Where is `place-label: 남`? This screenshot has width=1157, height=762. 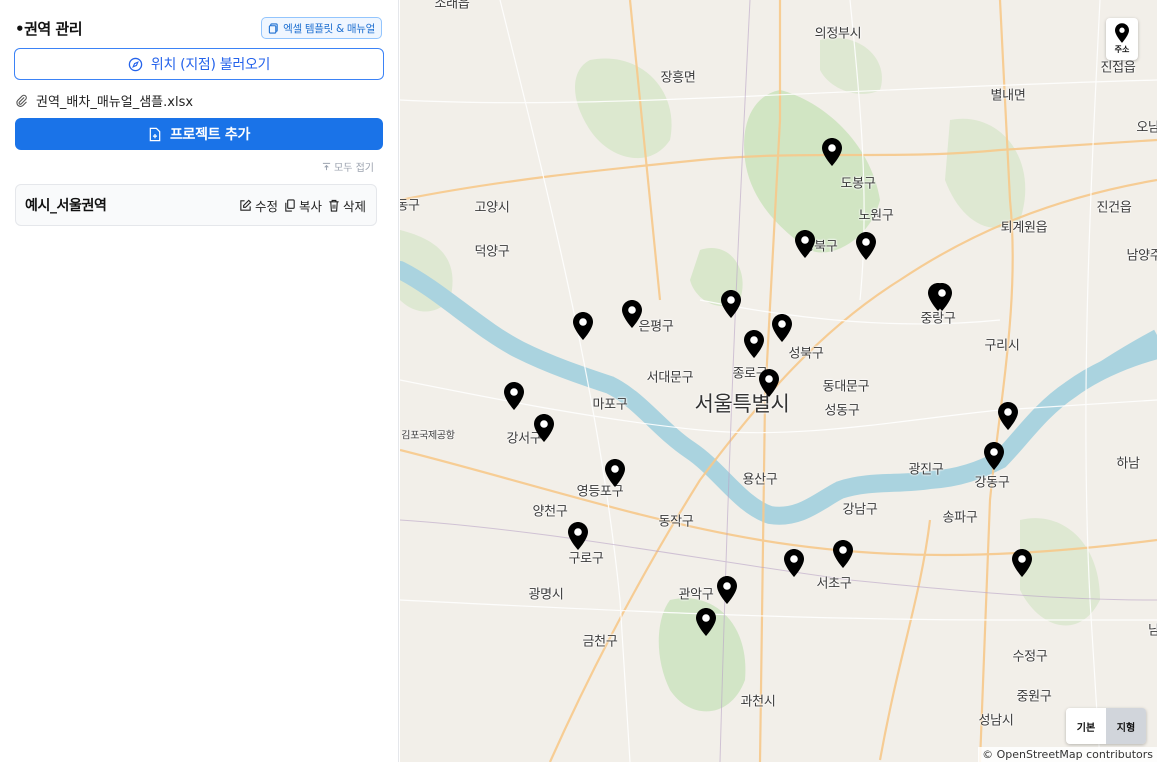 place-label: 남 is located at coordinates (1152, 631).